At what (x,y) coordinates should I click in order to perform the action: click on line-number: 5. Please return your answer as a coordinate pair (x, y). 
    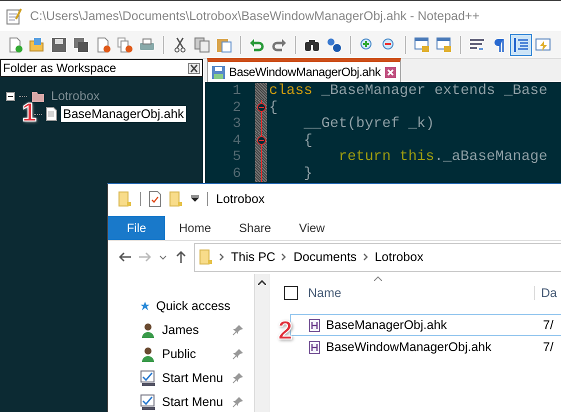
    Looking at the image, I should click on (237, 157).